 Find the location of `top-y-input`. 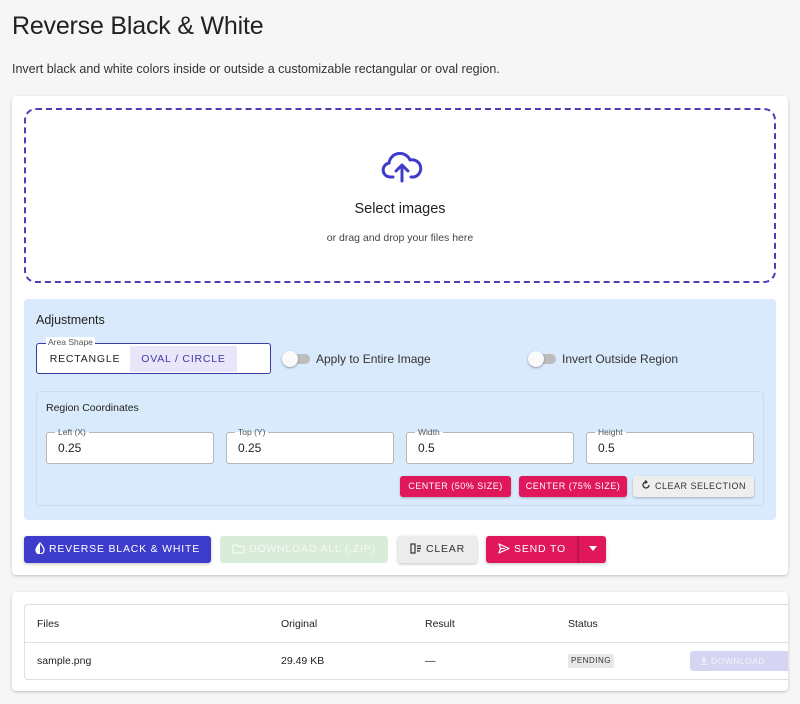

top-y-input is located at coordinates (308, 448).